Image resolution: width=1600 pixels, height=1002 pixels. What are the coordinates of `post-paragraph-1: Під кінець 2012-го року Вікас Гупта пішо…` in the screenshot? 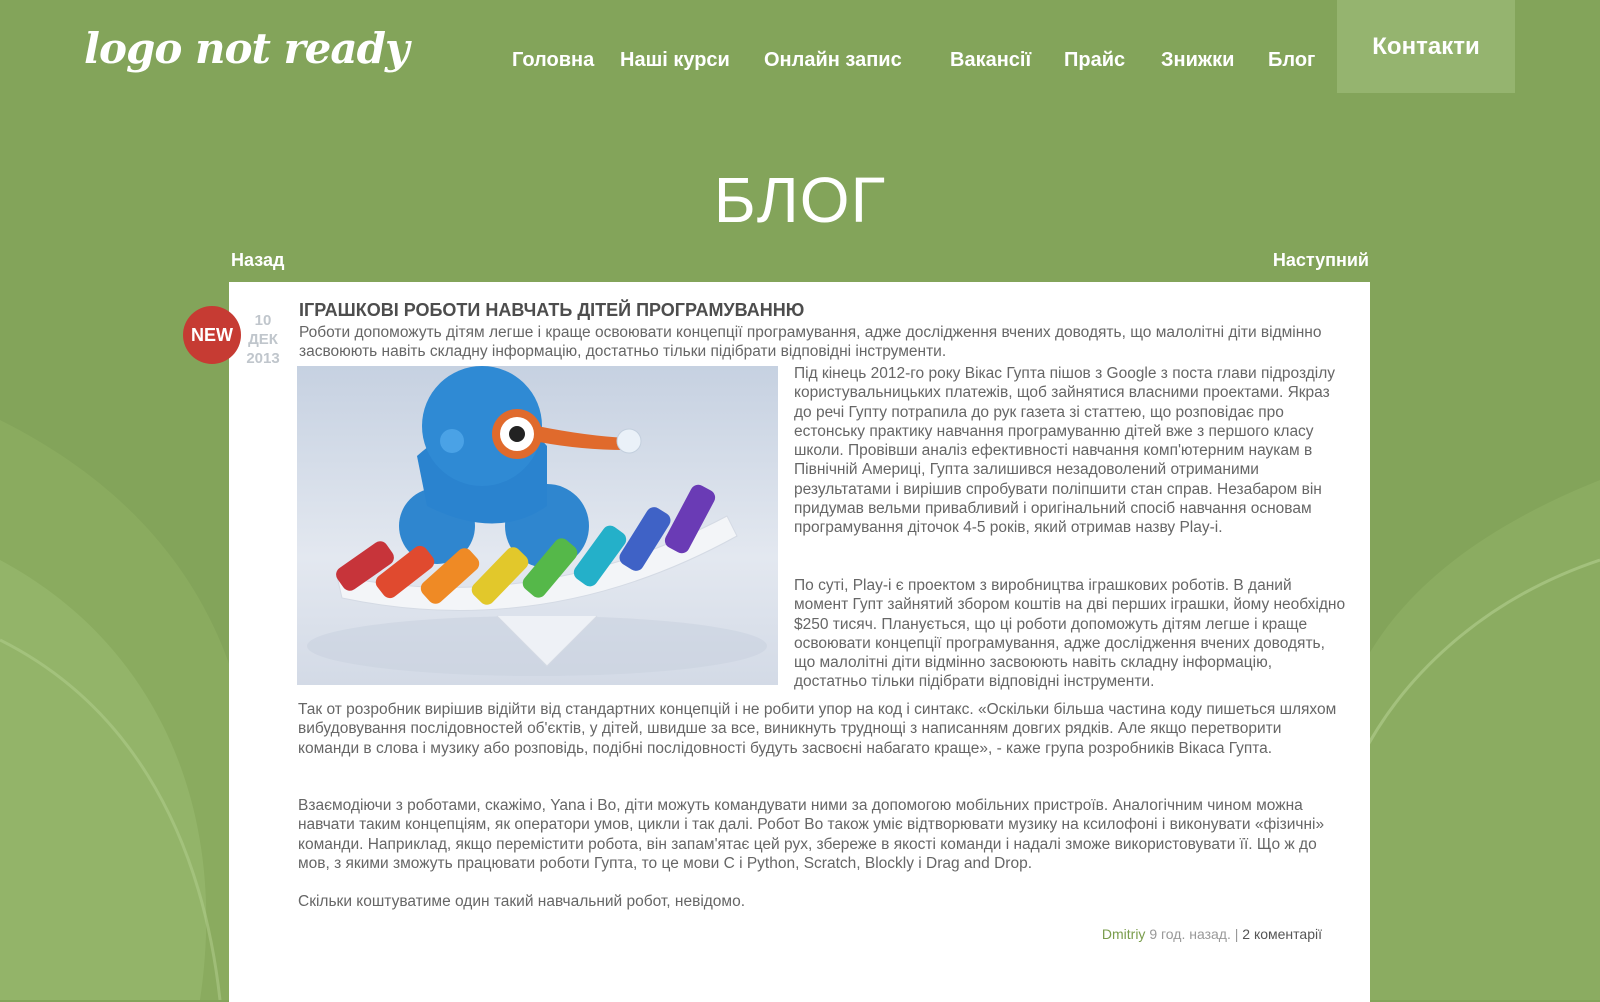 It's located at (1065, 451).